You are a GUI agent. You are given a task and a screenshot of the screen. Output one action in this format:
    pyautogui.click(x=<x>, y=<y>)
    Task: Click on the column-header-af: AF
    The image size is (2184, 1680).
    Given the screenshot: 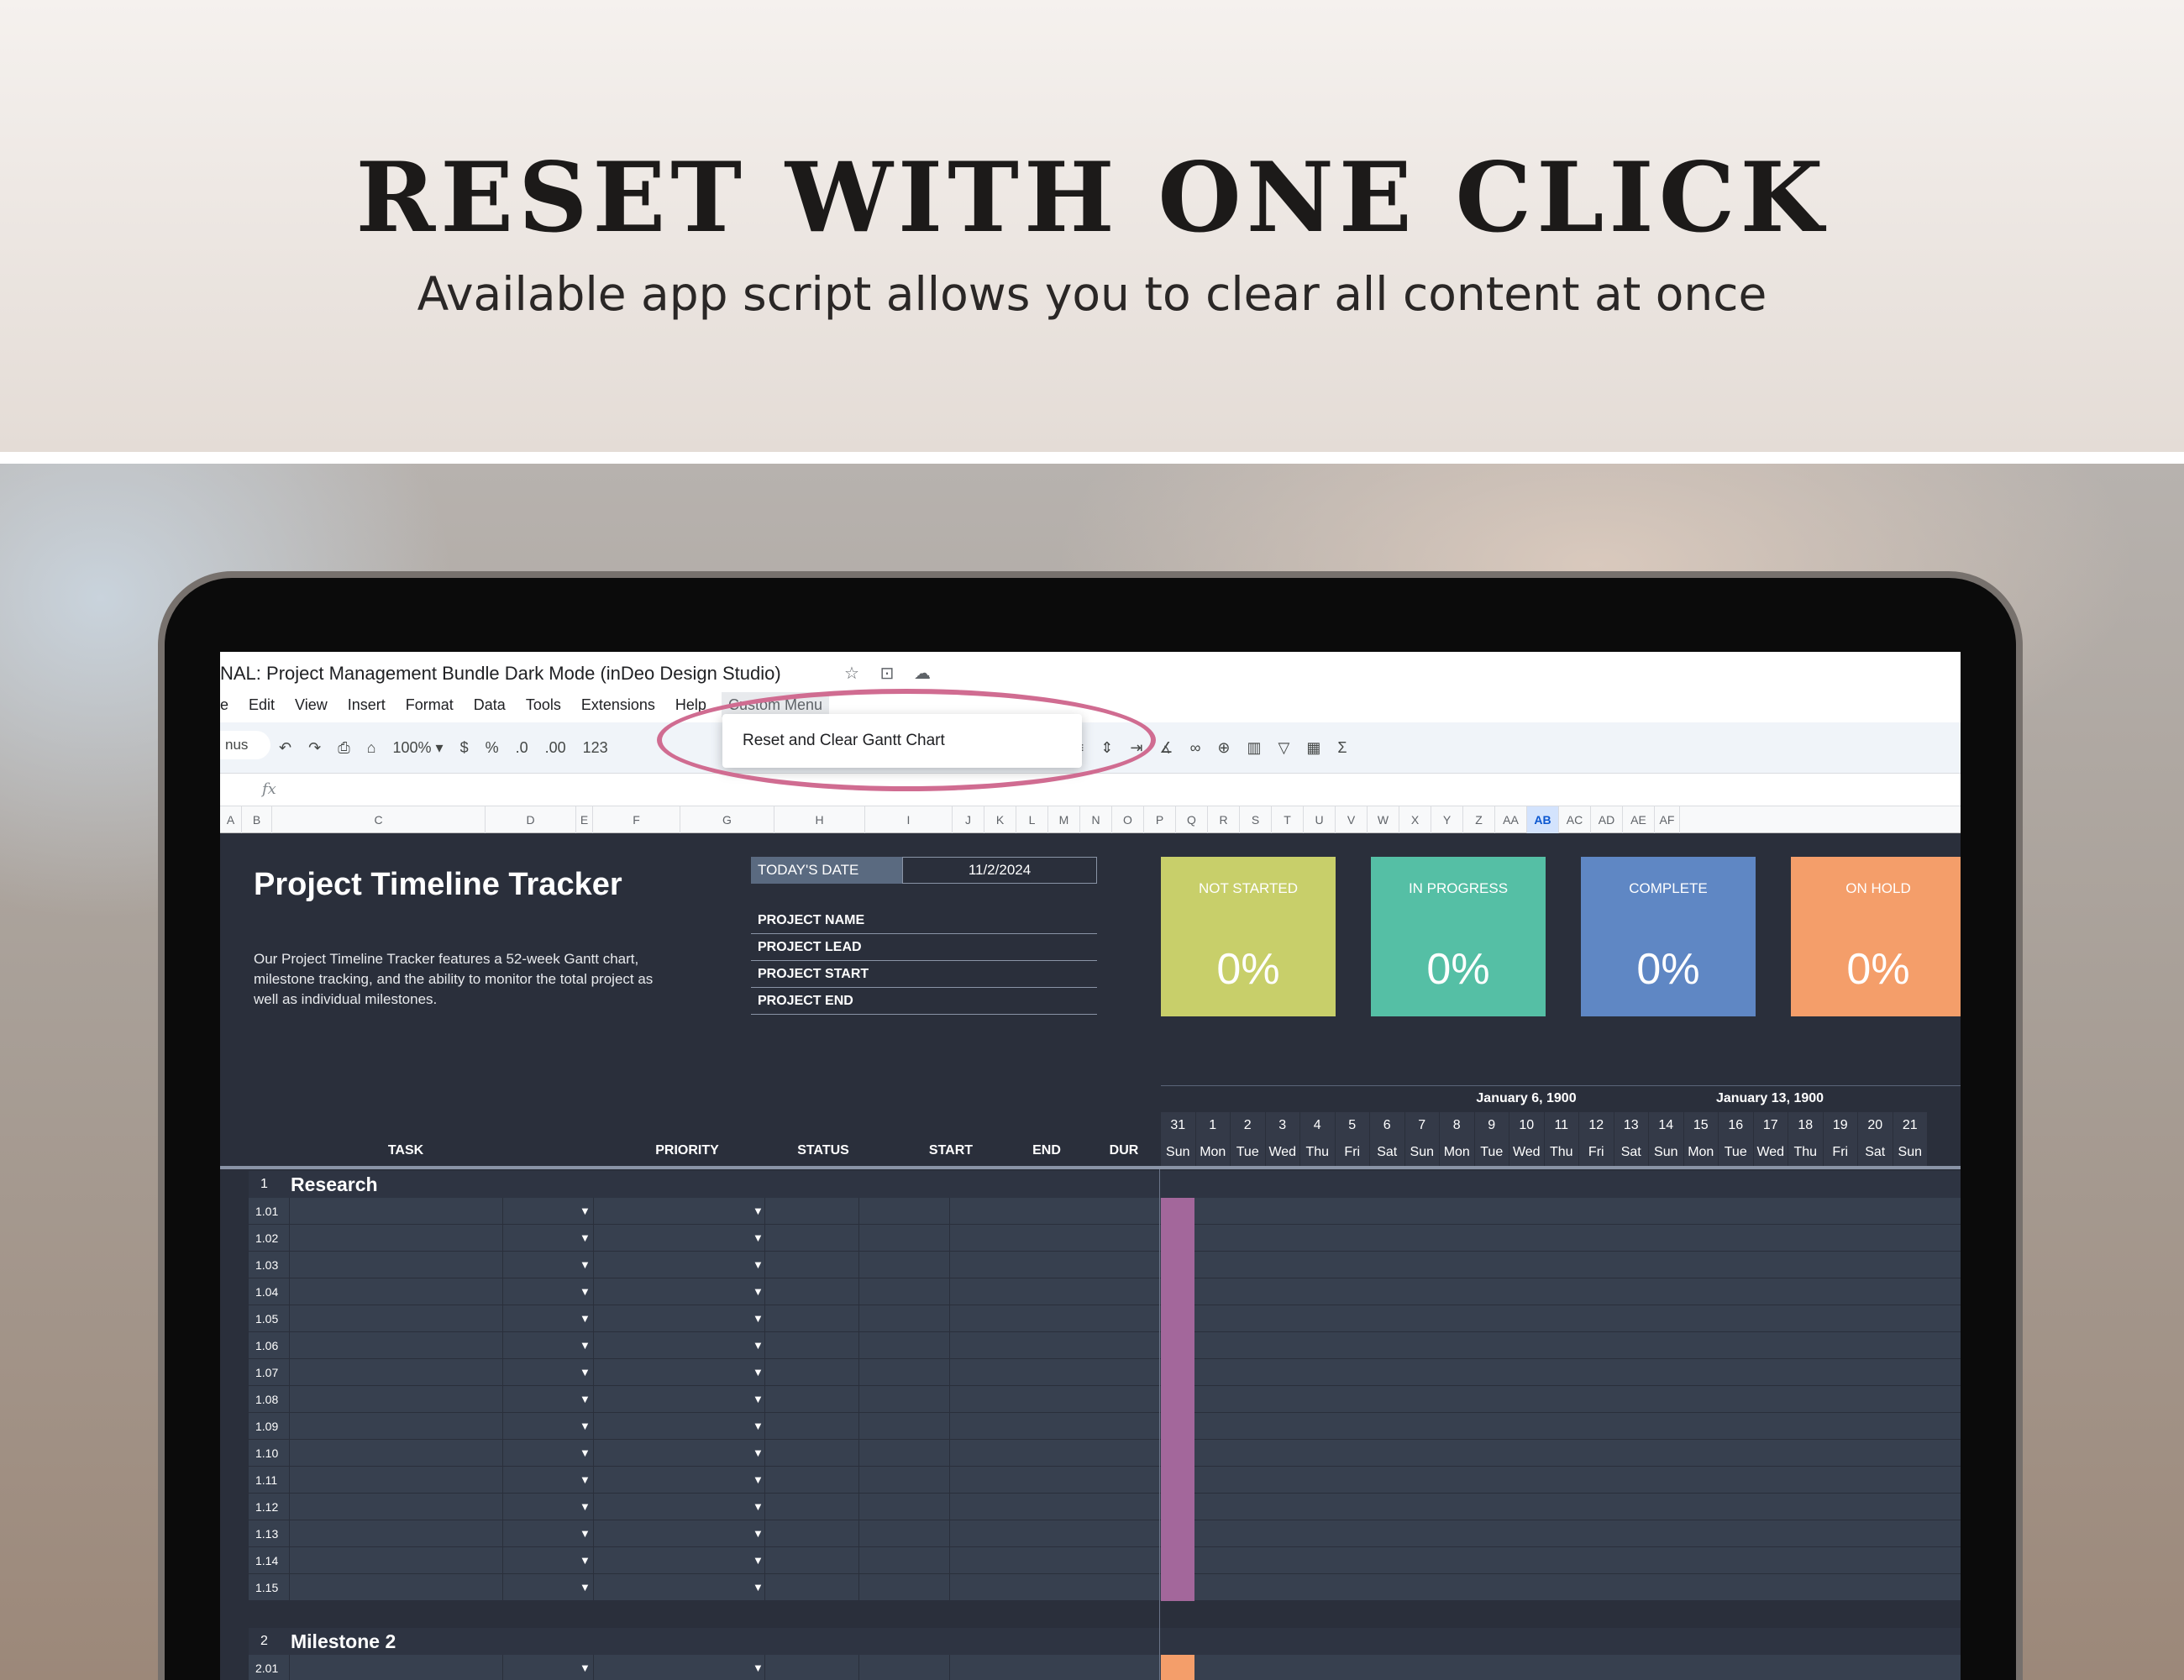 What is the action you would take?
    pyautogui.click(x=1667, y=819)
    